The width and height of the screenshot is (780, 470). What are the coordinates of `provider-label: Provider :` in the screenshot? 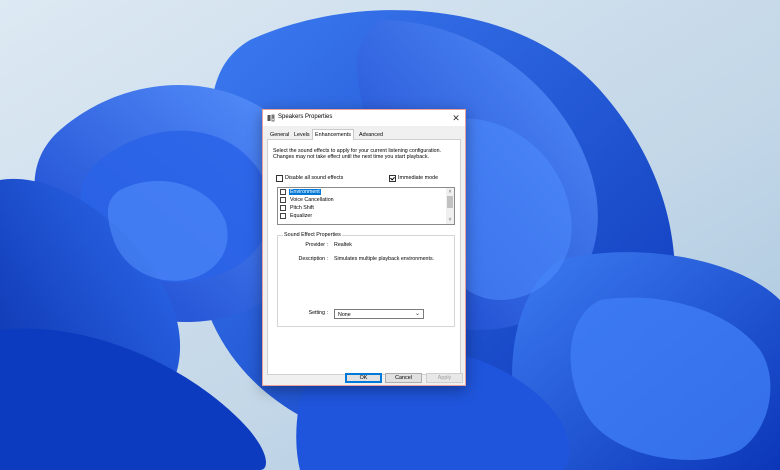 It's located at (316, 245).